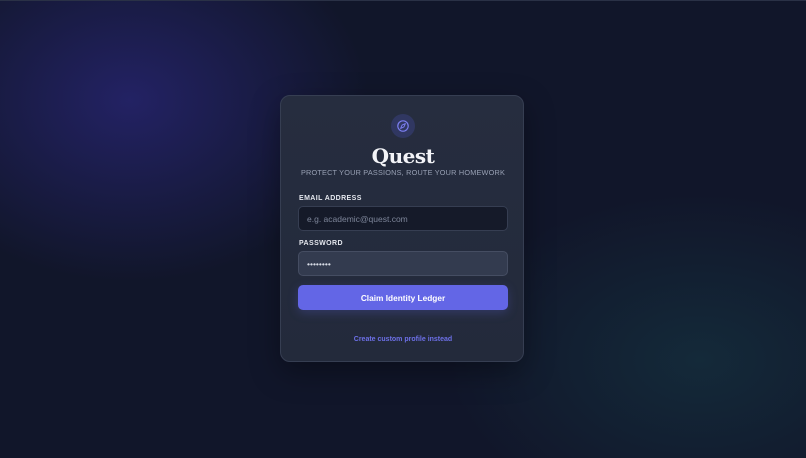 The image size is (806, 458). I want to click on email-label: EMAIL ADDRESS, so click(330, 198).